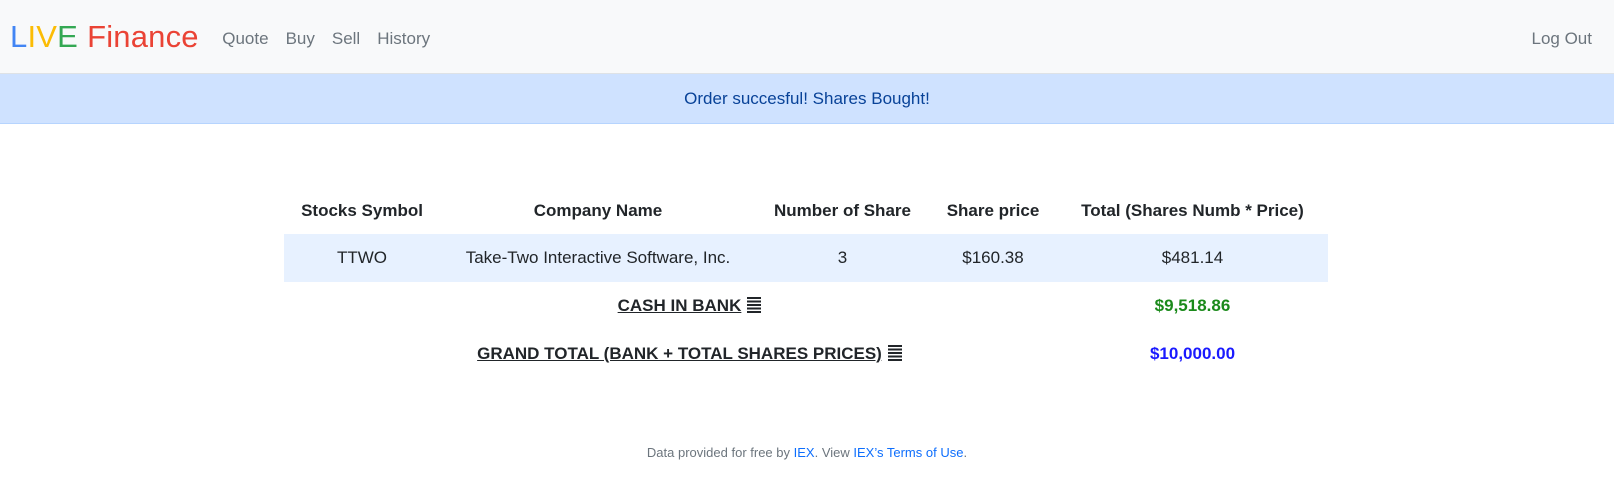  I want to click on cash-value: $9,518.86, so click(1192, 305).